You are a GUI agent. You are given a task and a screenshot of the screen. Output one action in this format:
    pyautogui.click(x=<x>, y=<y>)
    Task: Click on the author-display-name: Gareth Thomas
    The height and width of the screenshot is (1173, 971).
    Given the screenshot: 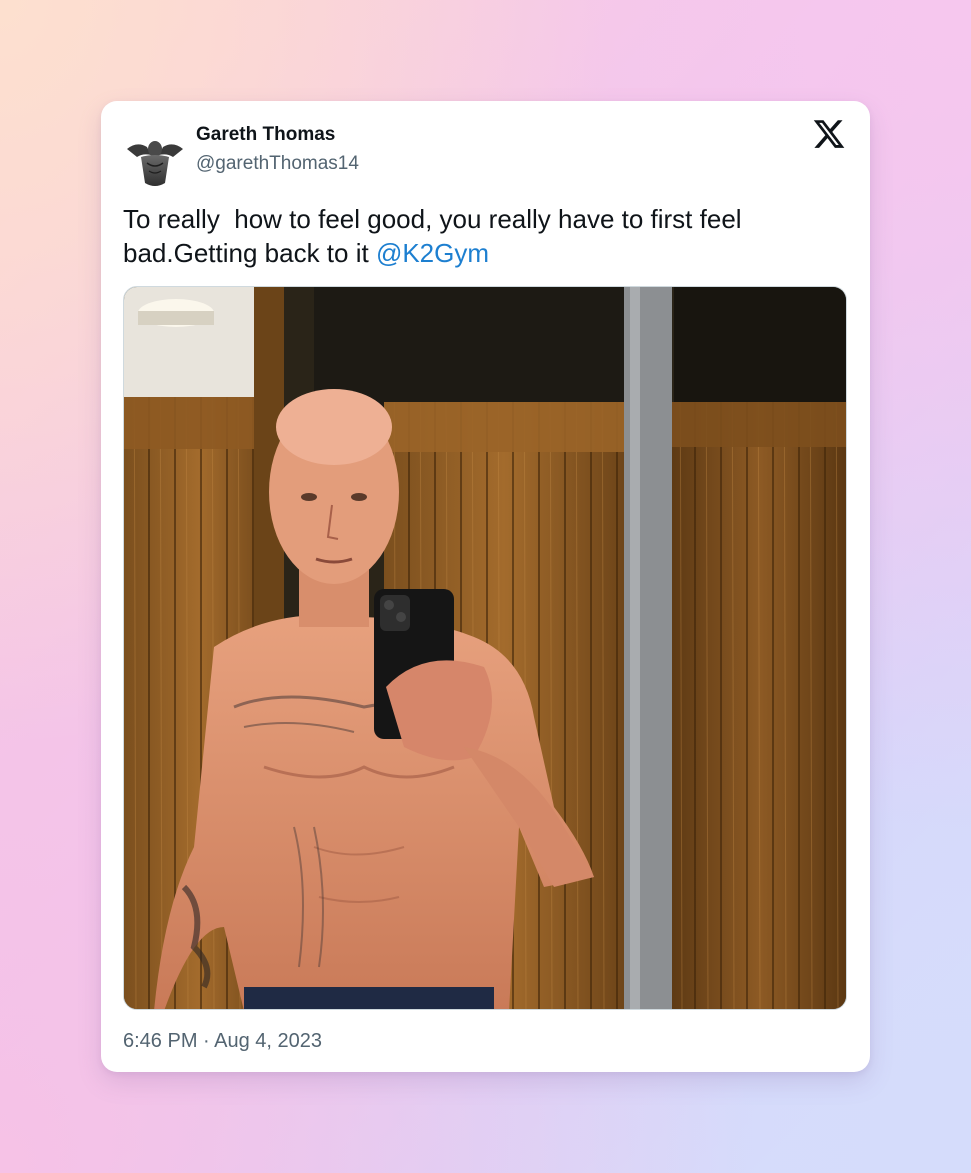 What is the action you would take?
    pyautogui.click(x=277, y=135)
    